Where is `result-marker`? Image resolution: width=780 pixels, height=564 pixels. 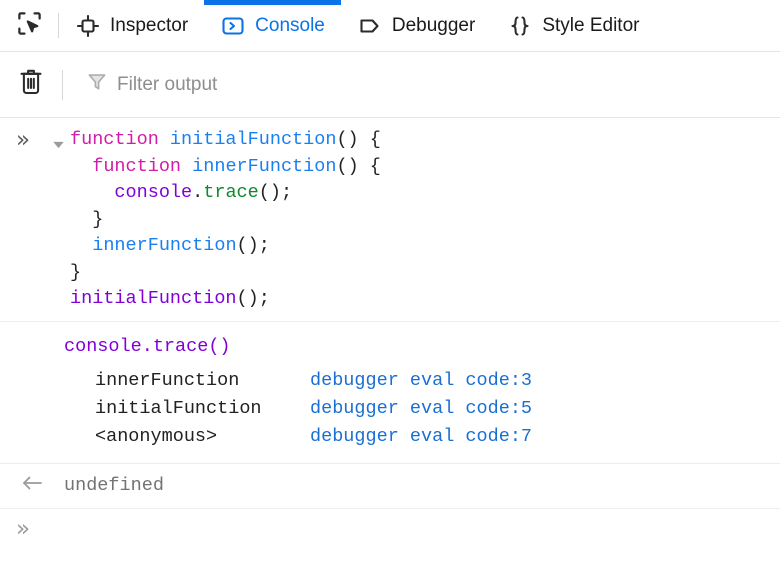
result-marker is located at coordinates (32, 486).